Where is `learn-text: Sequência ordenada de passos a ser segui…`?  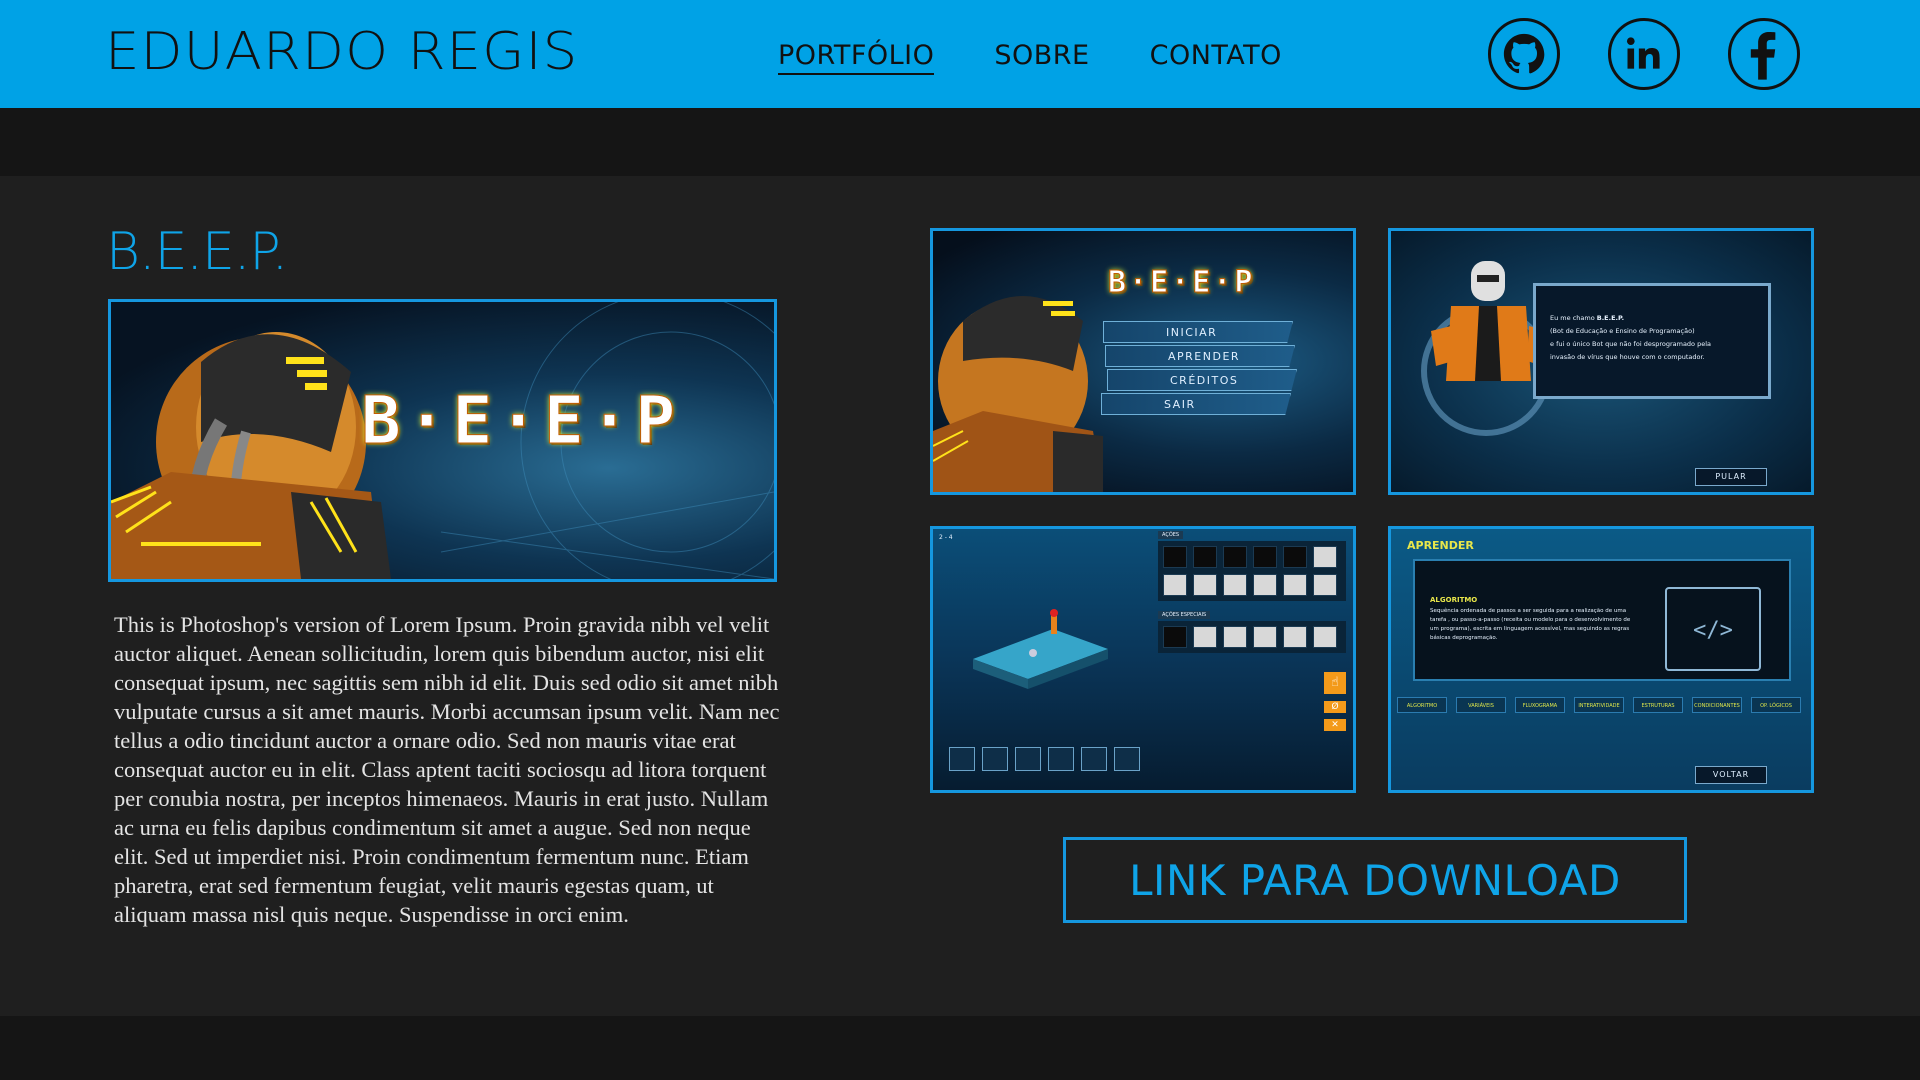
learn-text: Sequência ordenada de passos a ser segui… is located at coordinates (1530, 624).